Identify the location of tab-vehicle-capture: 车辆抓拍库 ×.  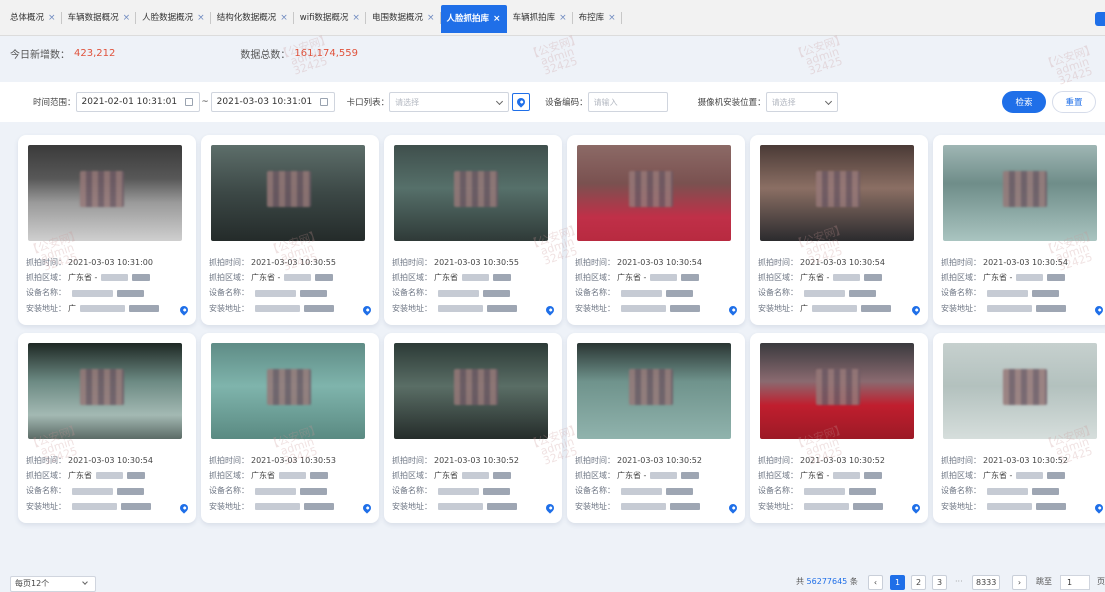
(540, 18).